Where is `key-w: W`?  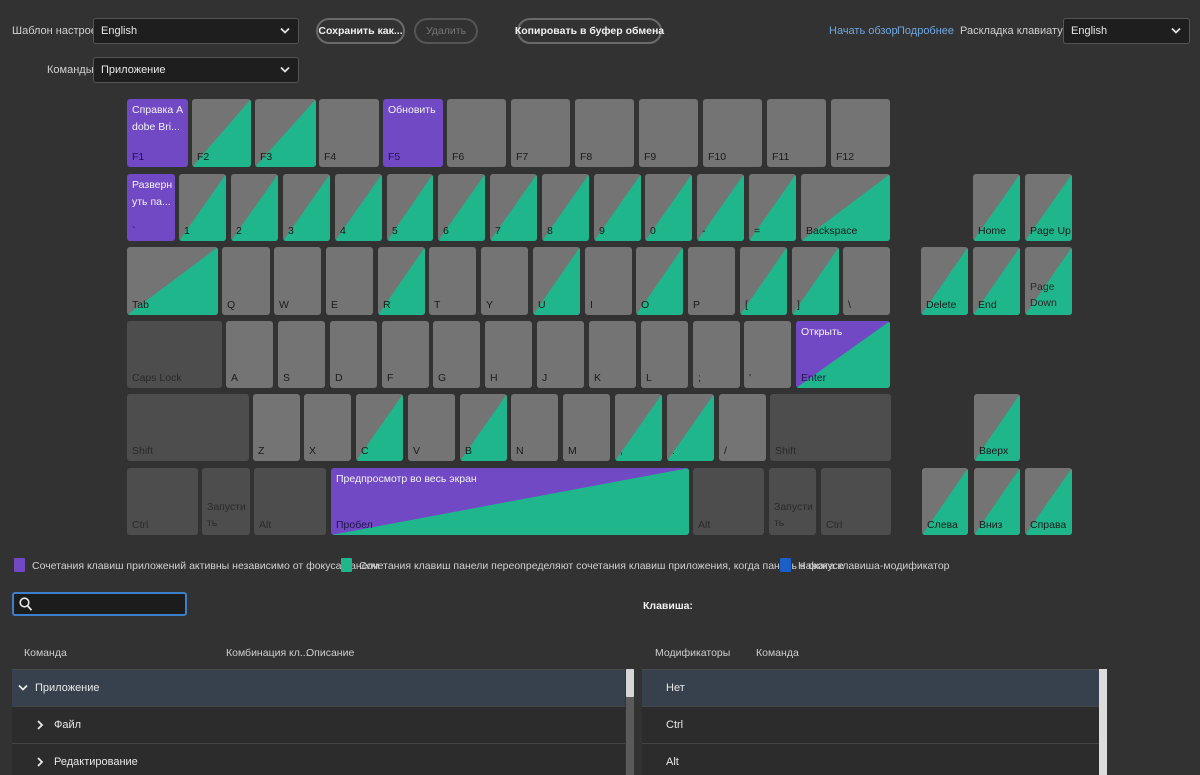
key-w: W is located at coordinates (297, 281).